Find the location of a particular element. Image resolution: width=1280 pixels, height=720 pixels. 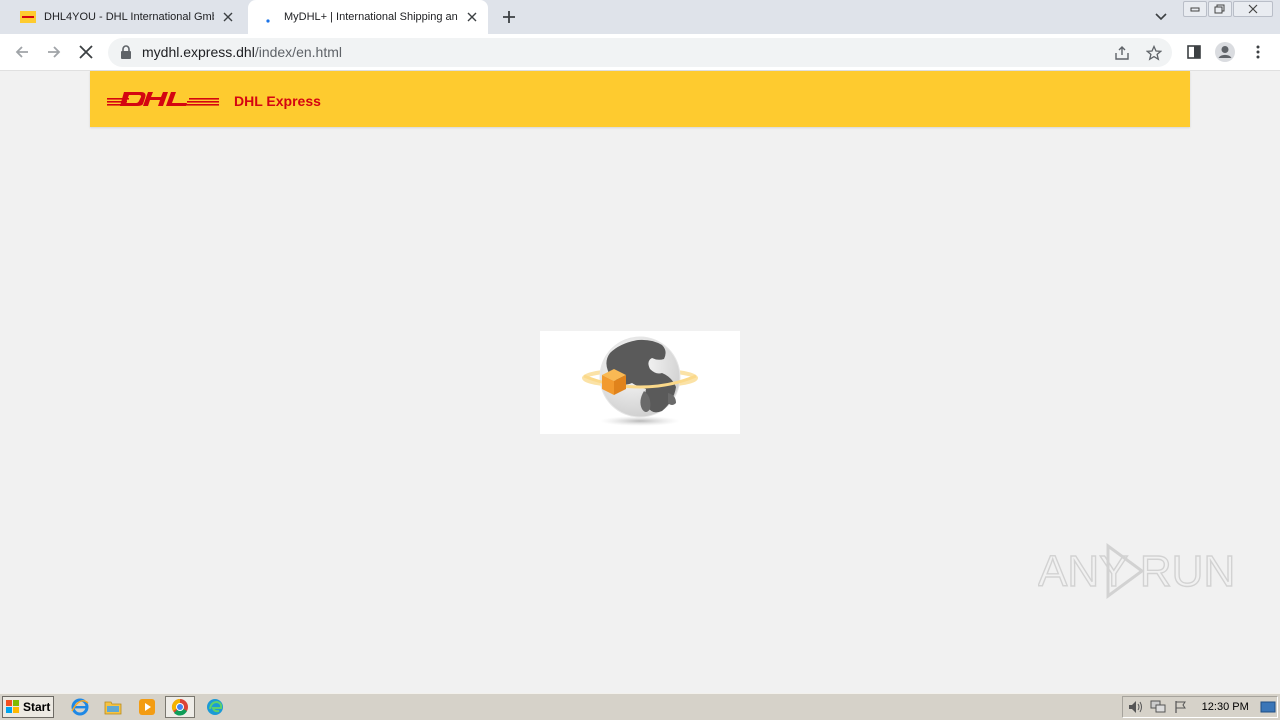

forward-button is located at coordinates (54, 52).